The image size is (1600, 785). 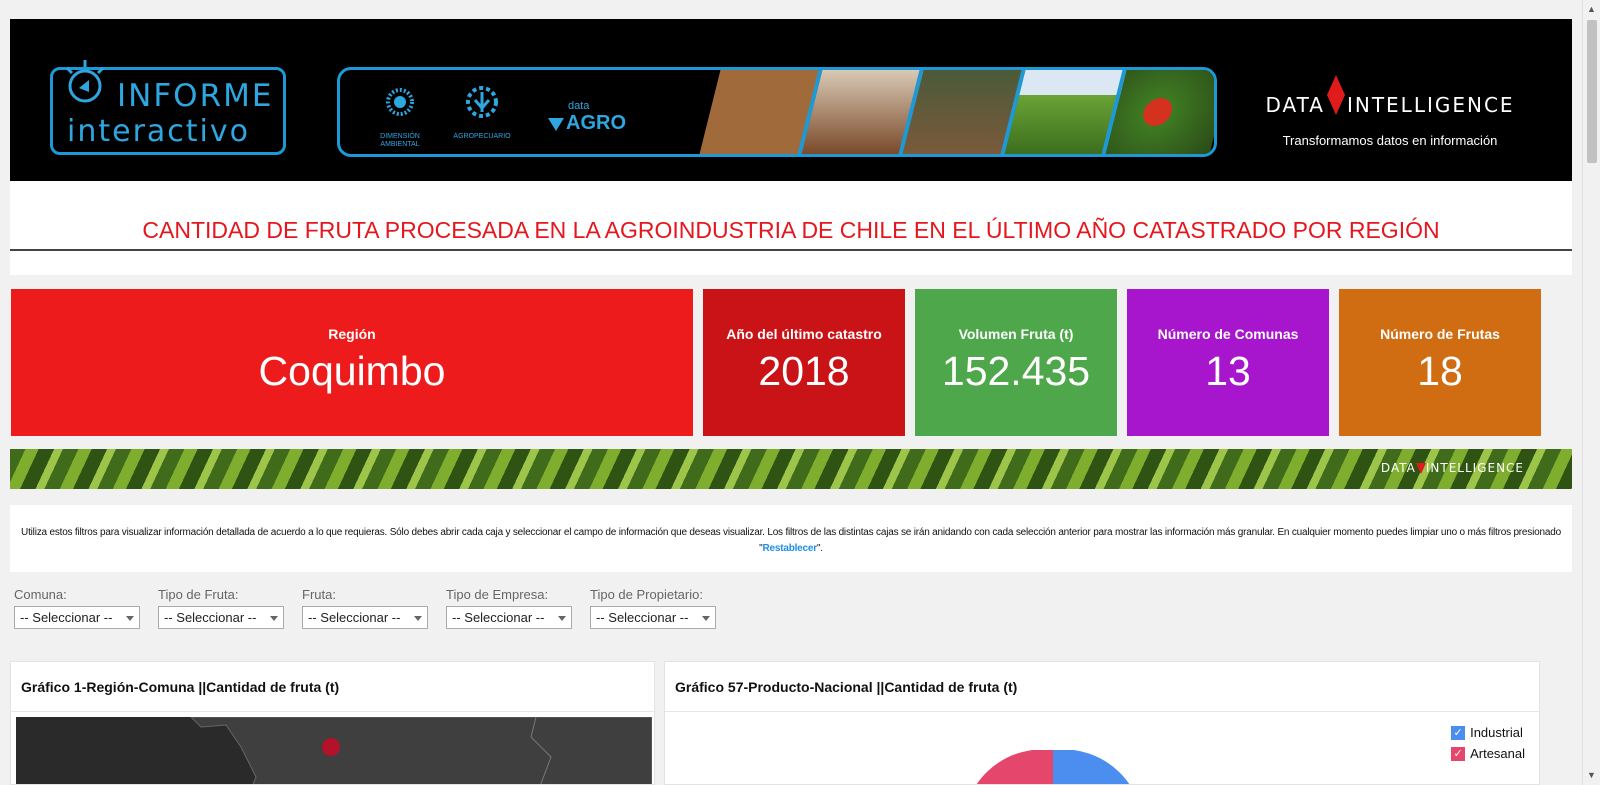 I want to click on reset-link: Restablecer, so click(x=789, y=548).